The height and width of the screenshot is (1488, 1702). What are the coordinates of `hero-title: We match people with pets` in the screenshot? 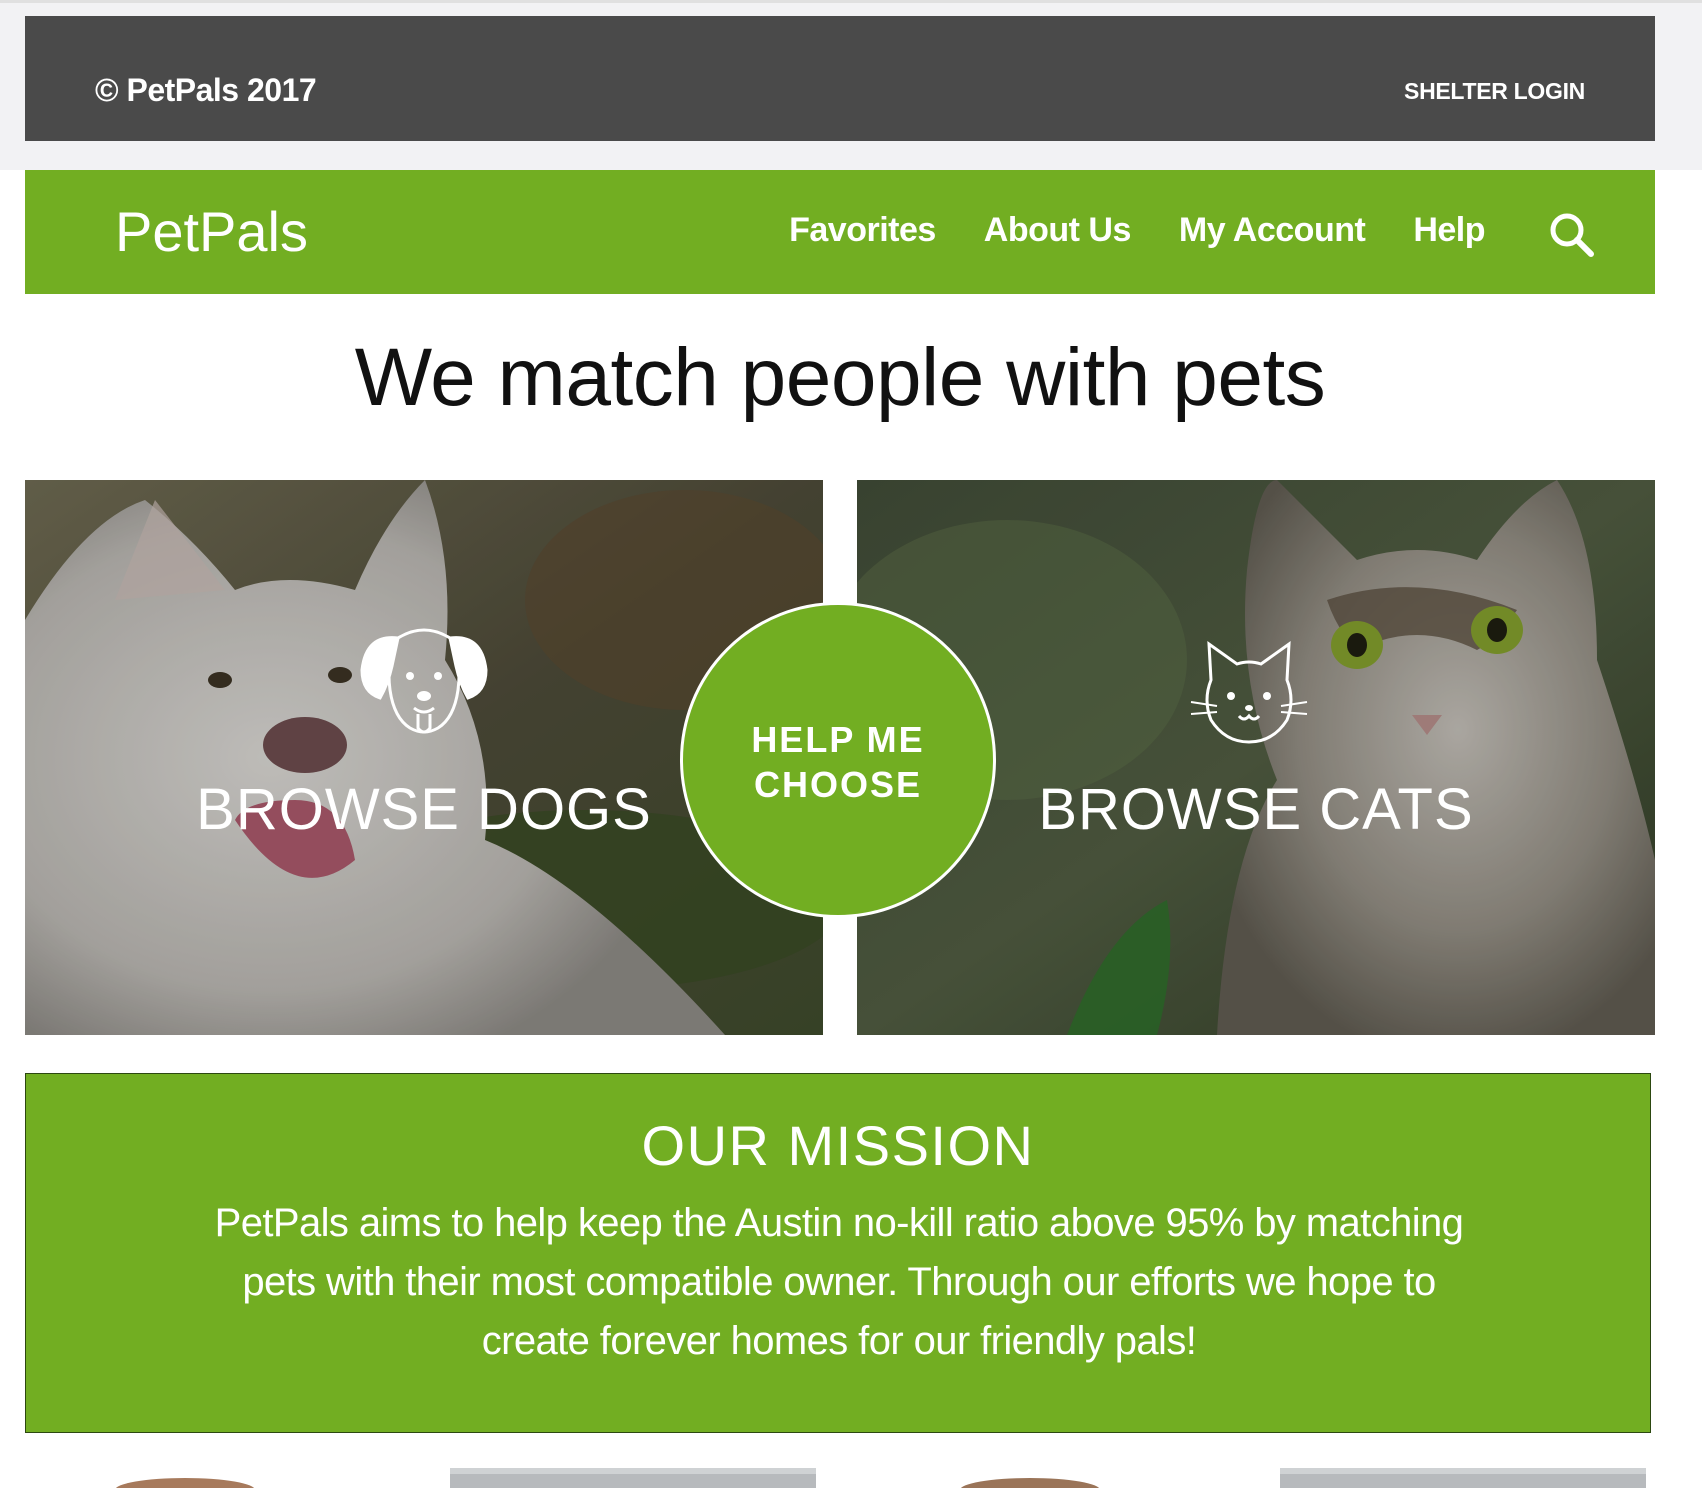 It's located at (840, 377).